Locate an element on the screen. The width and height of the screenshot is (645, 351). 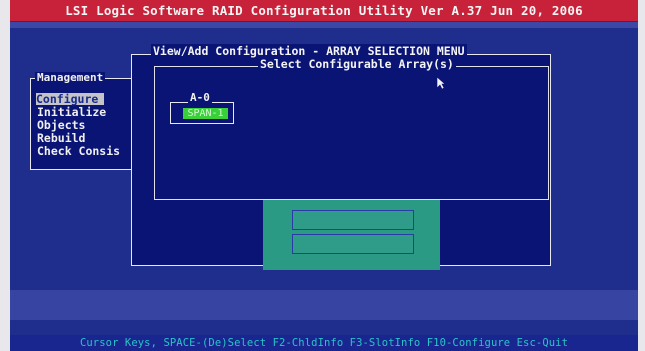
dialog-subtitle: Select Configurable Array(s) is located at coordinates (357, 64).